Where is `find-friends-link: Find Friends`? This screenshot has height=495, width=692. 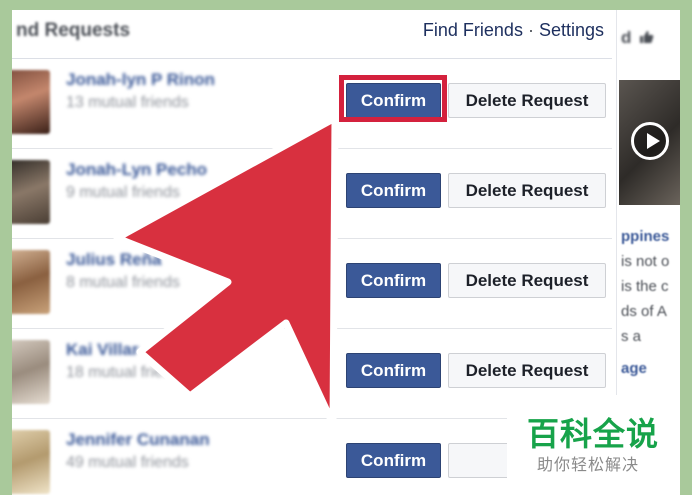 find-friends-link: Find Friends is located at coordinates (473, 30).